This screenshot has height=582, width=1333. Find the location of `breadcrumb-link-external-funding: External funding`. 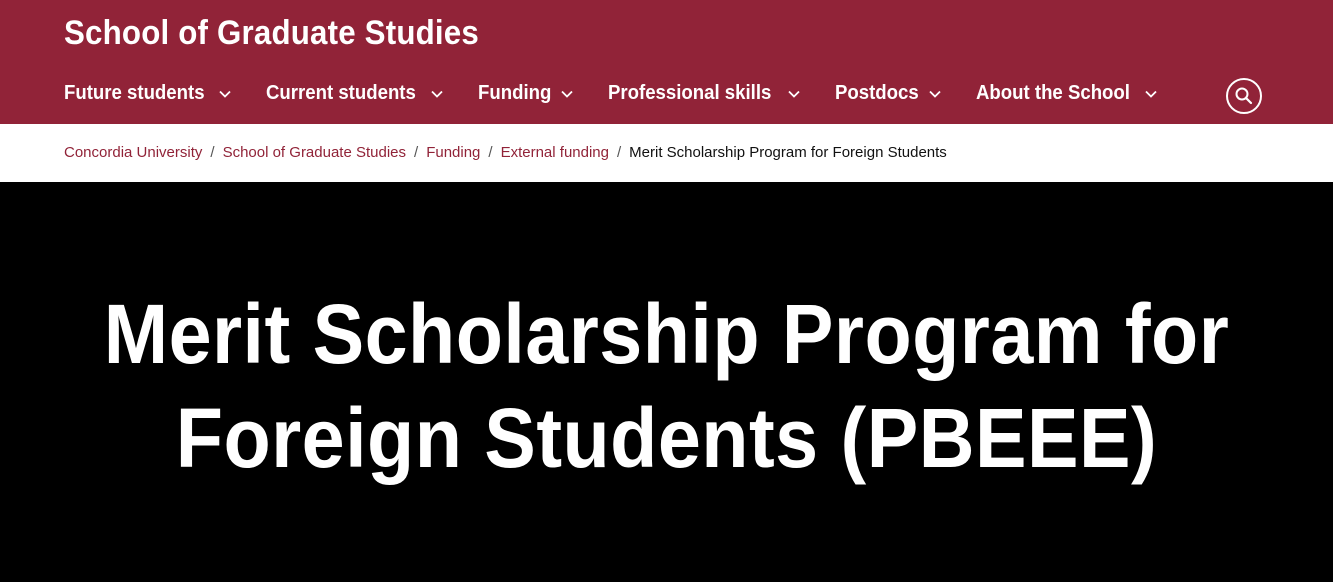

breadcrumb-link-external-funding: External funding is located at coordinates (555, 152).